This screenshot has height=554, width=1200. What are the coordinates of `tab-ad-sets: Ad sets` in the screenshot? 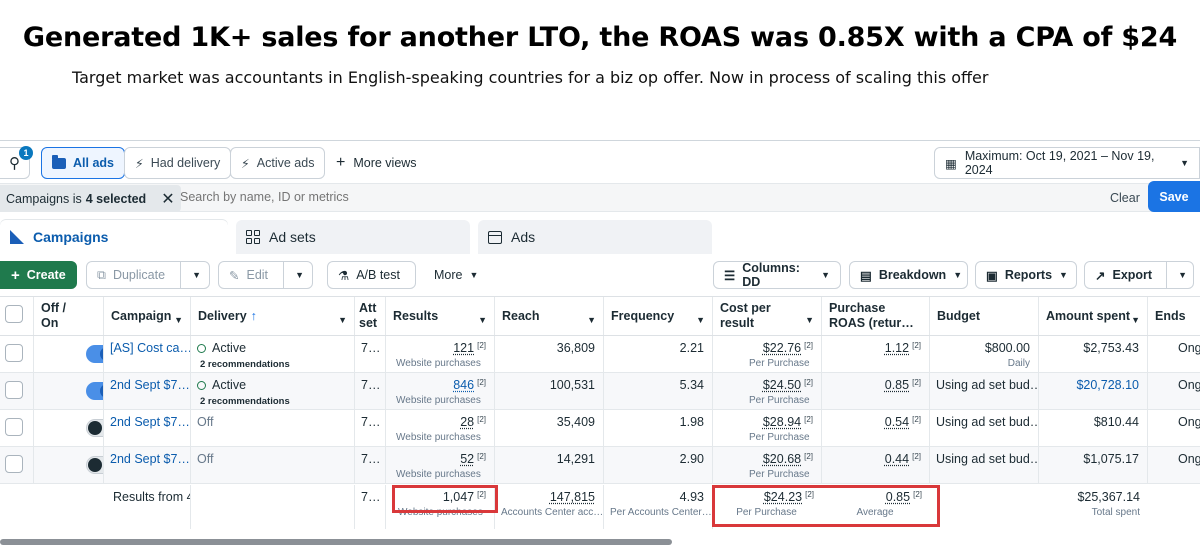 It's located at (353, 237).